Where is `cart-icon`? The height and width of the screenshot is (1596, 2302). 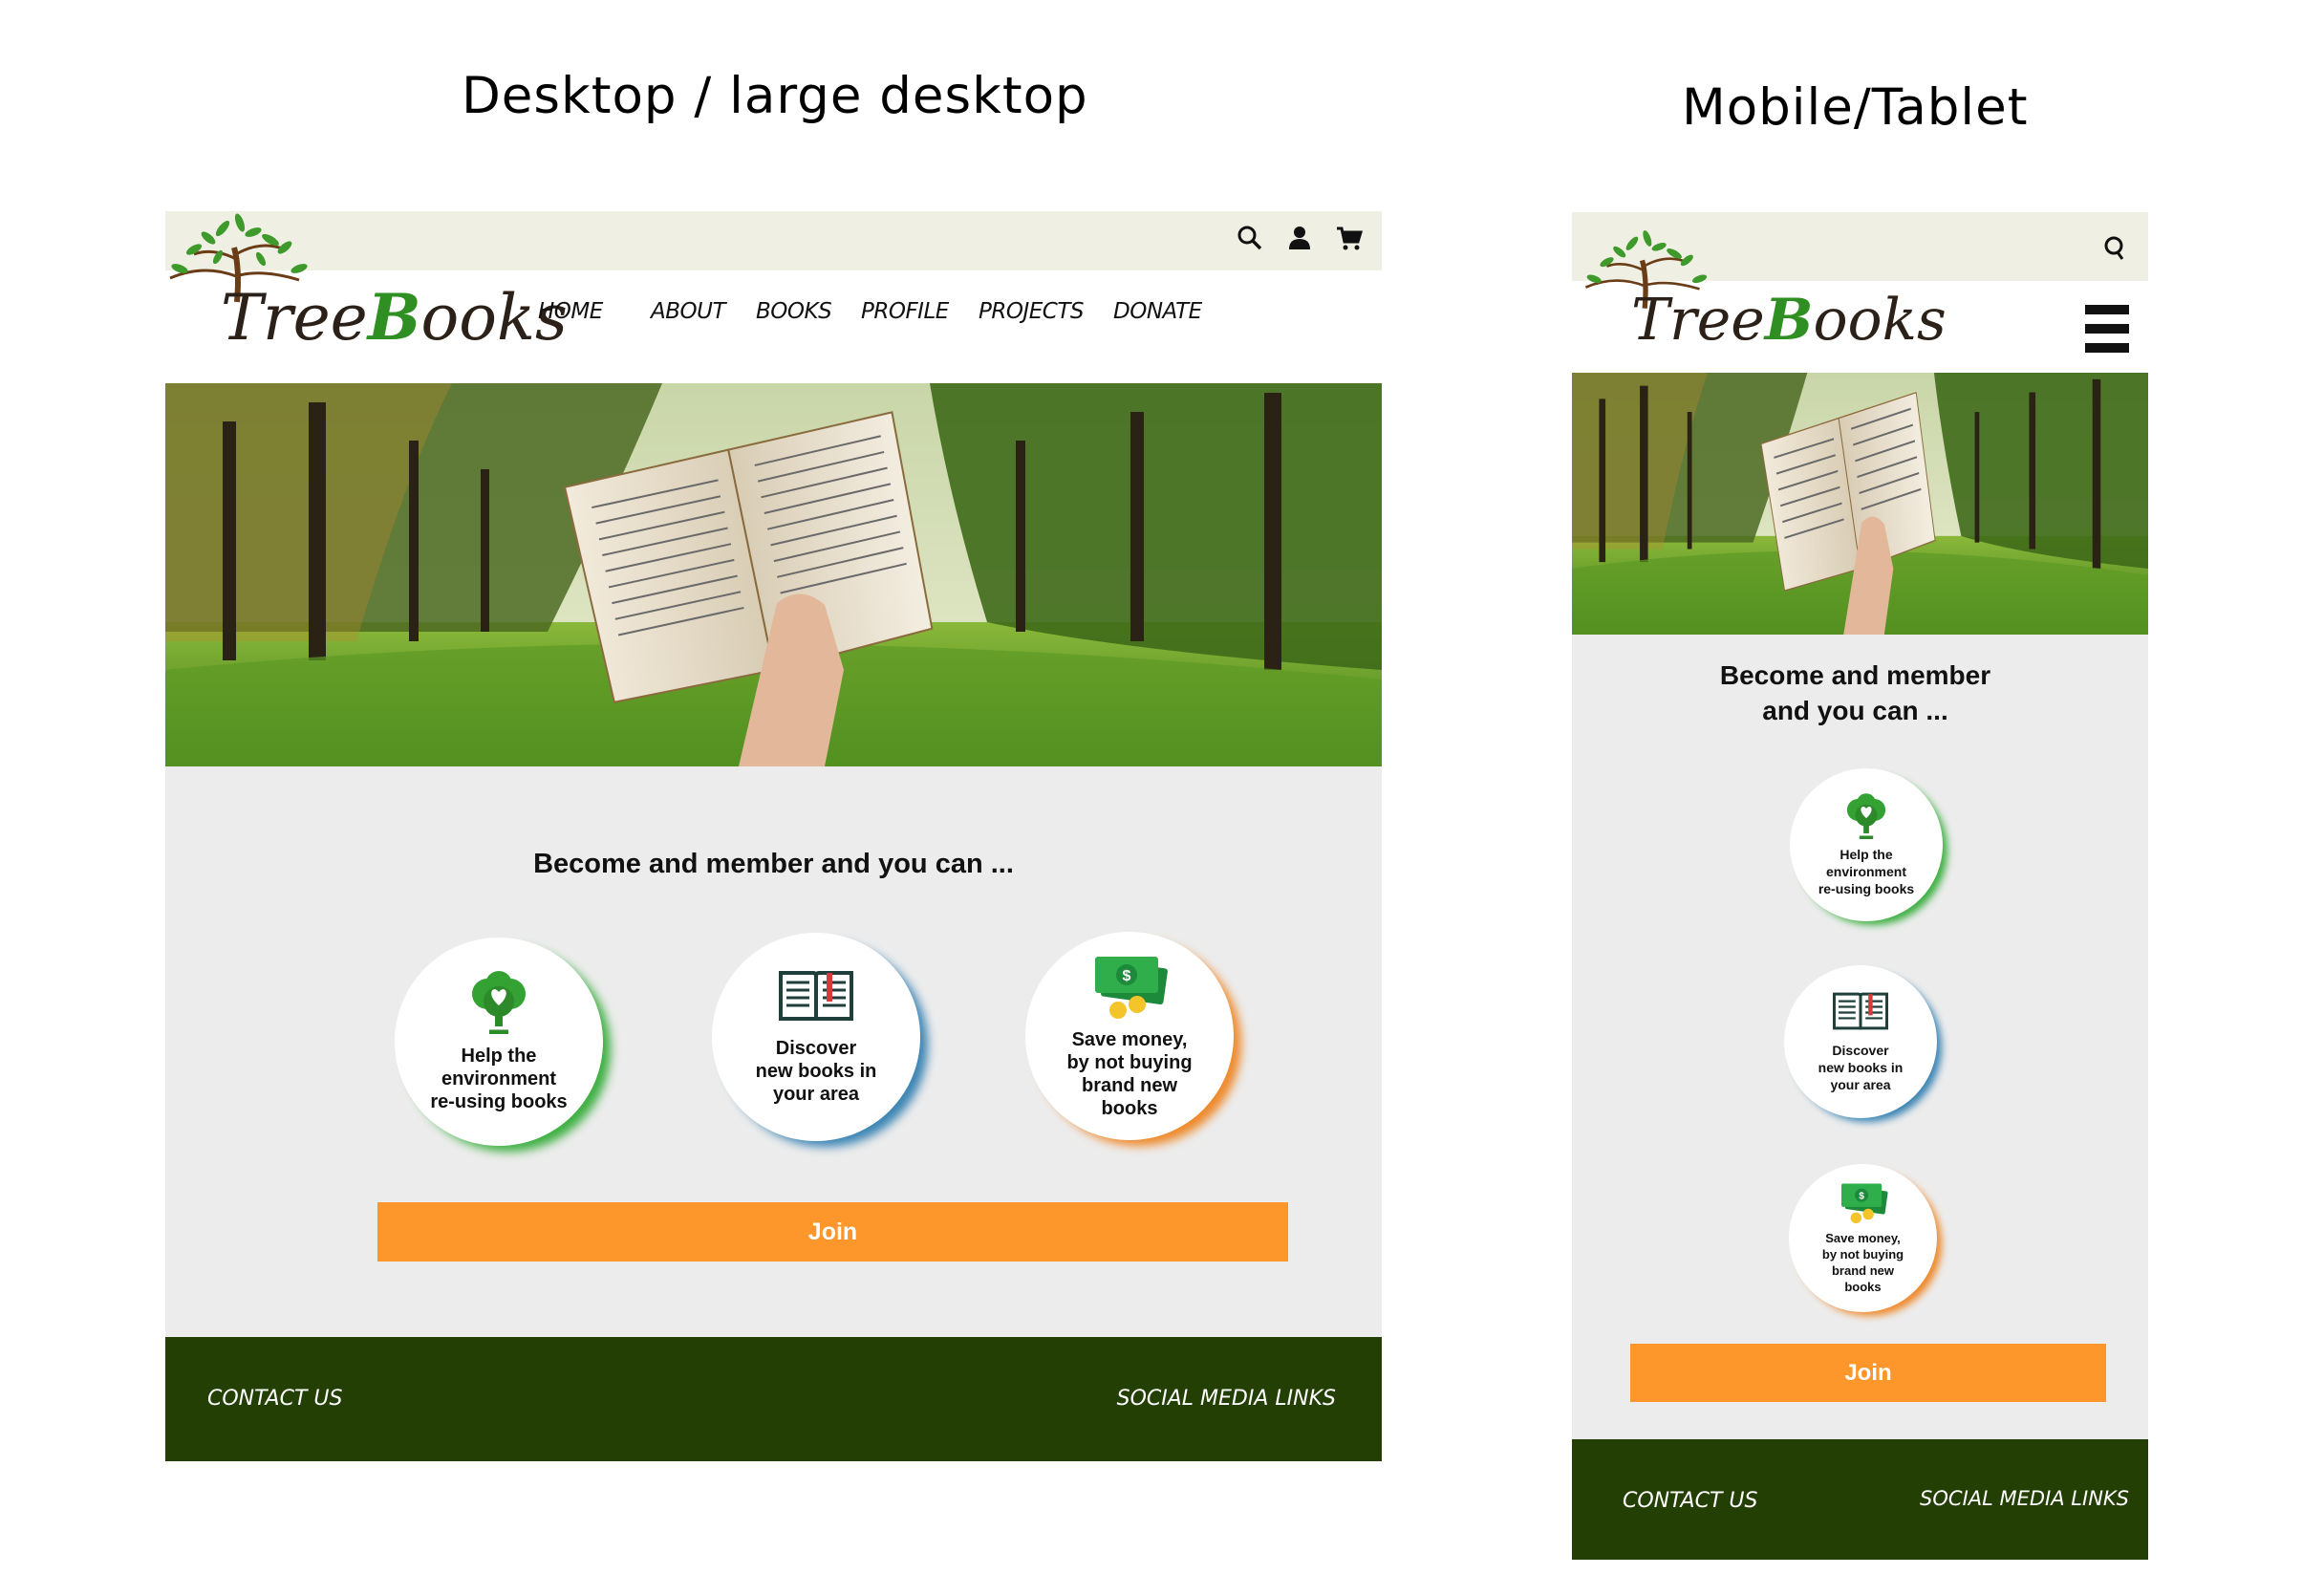 cart-icon is located at coordinates (1349, 238).